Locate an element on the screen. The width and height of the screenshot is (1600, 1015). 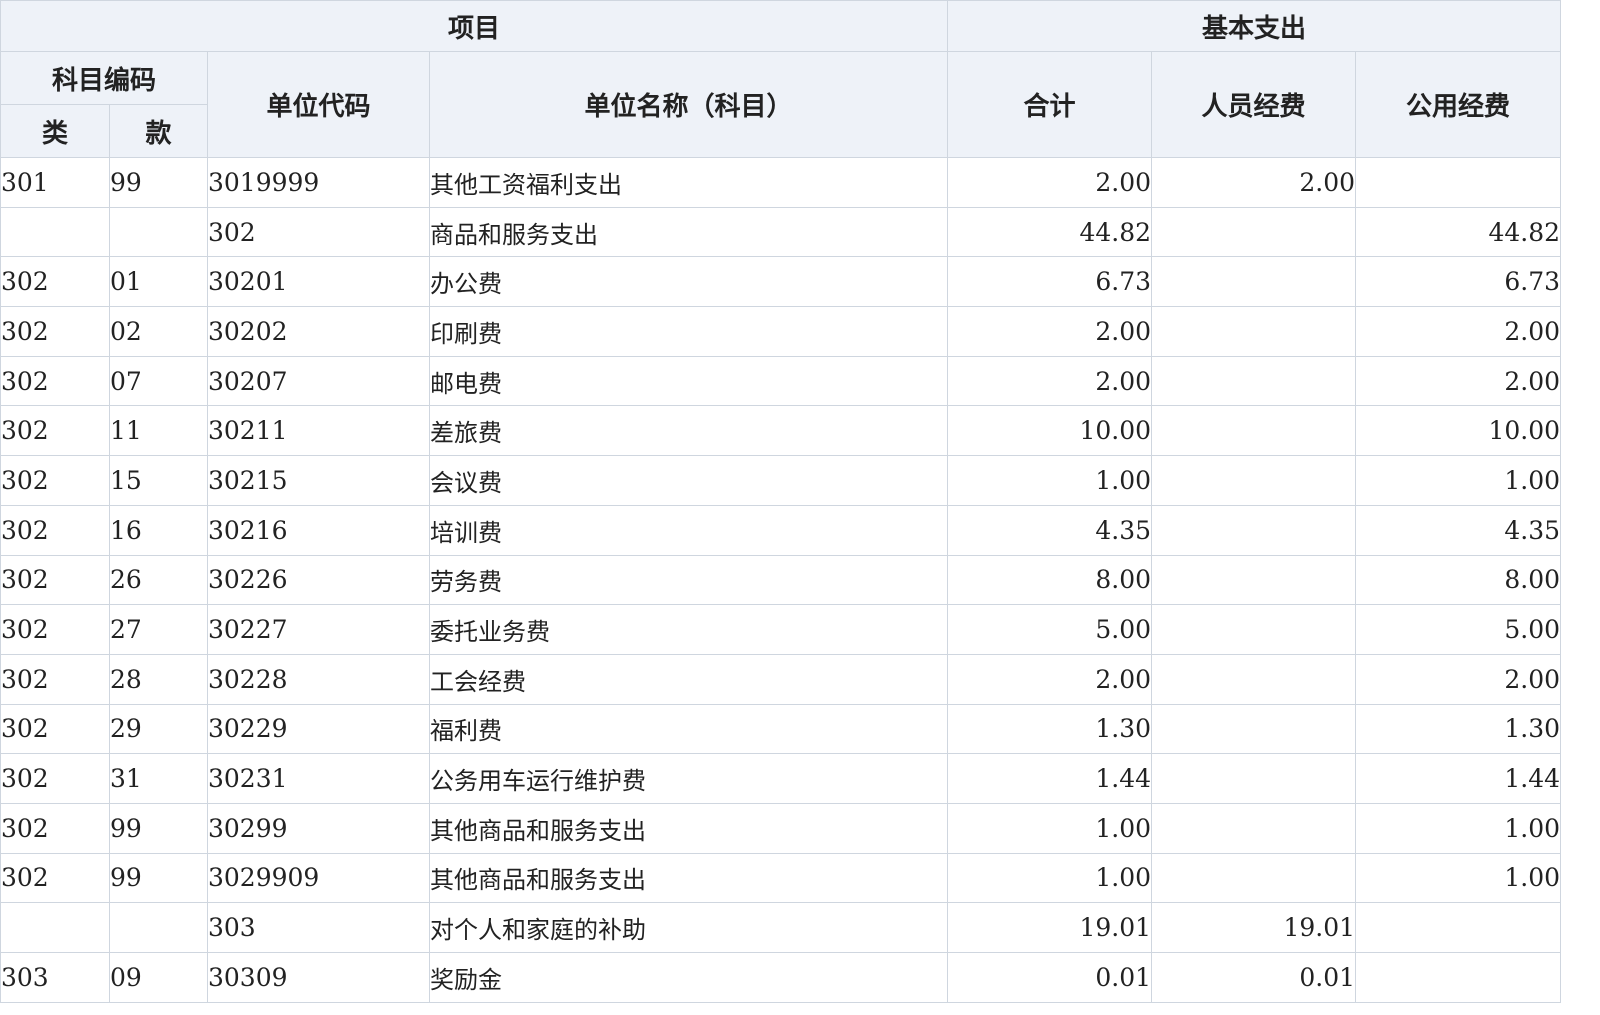
header-unit-code: 单位代码 is located at coordinates (318, 104).